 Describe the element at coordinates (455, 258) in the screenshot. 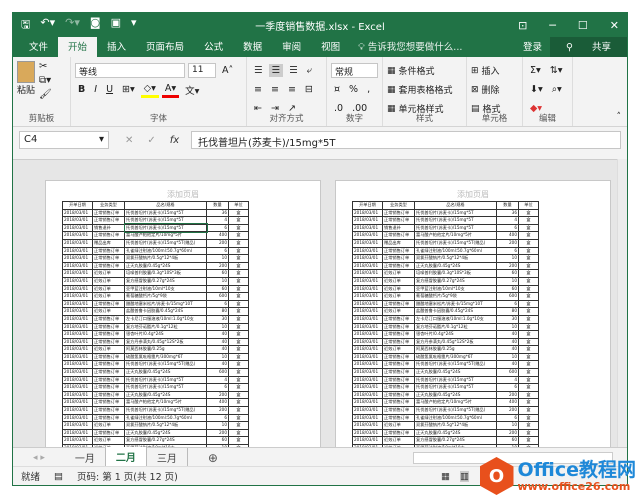

I see `table-cell: 双氯芬酸钠片/0.5g*12*4板` at that location.